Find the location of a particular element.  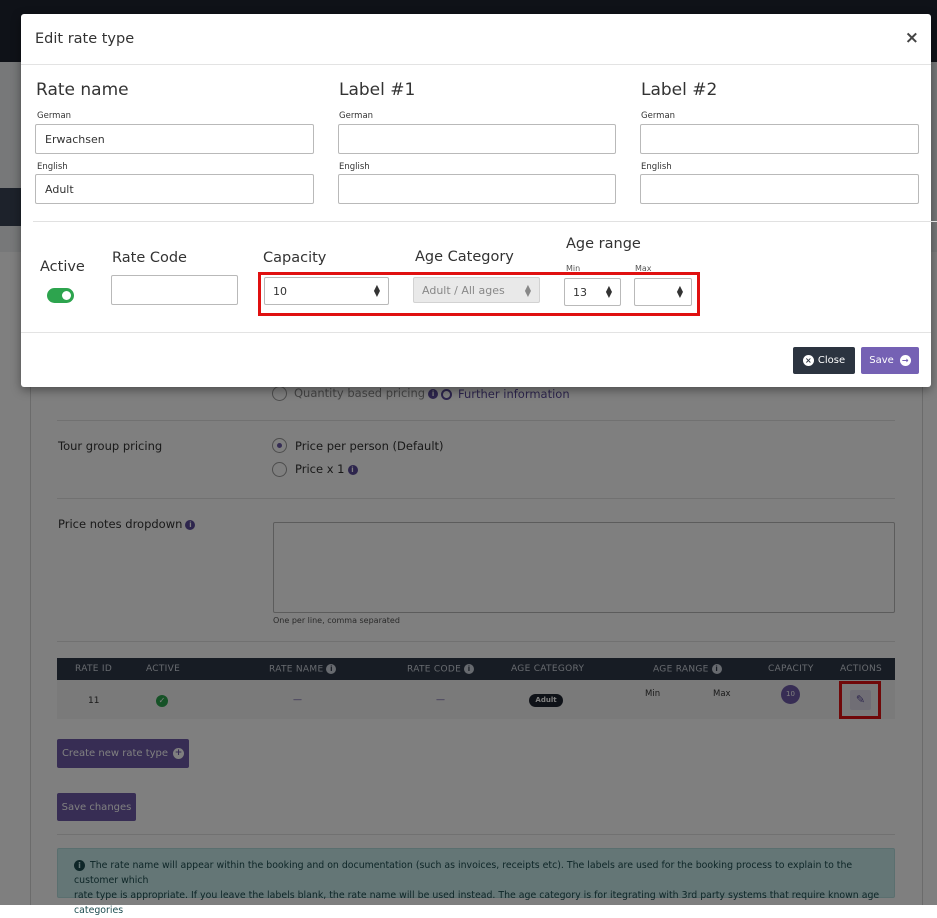

section-divider is located at coordinates (485, 221).